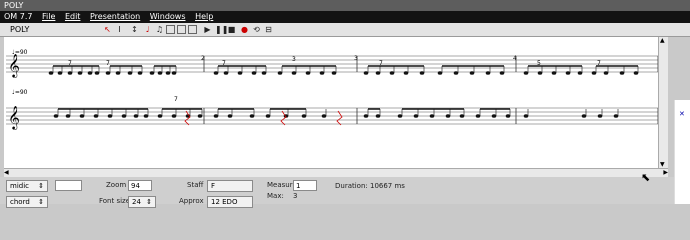  Describe the element at coordinates (343, 70) in the screenshot. I see `voice-1-notes` at that location.